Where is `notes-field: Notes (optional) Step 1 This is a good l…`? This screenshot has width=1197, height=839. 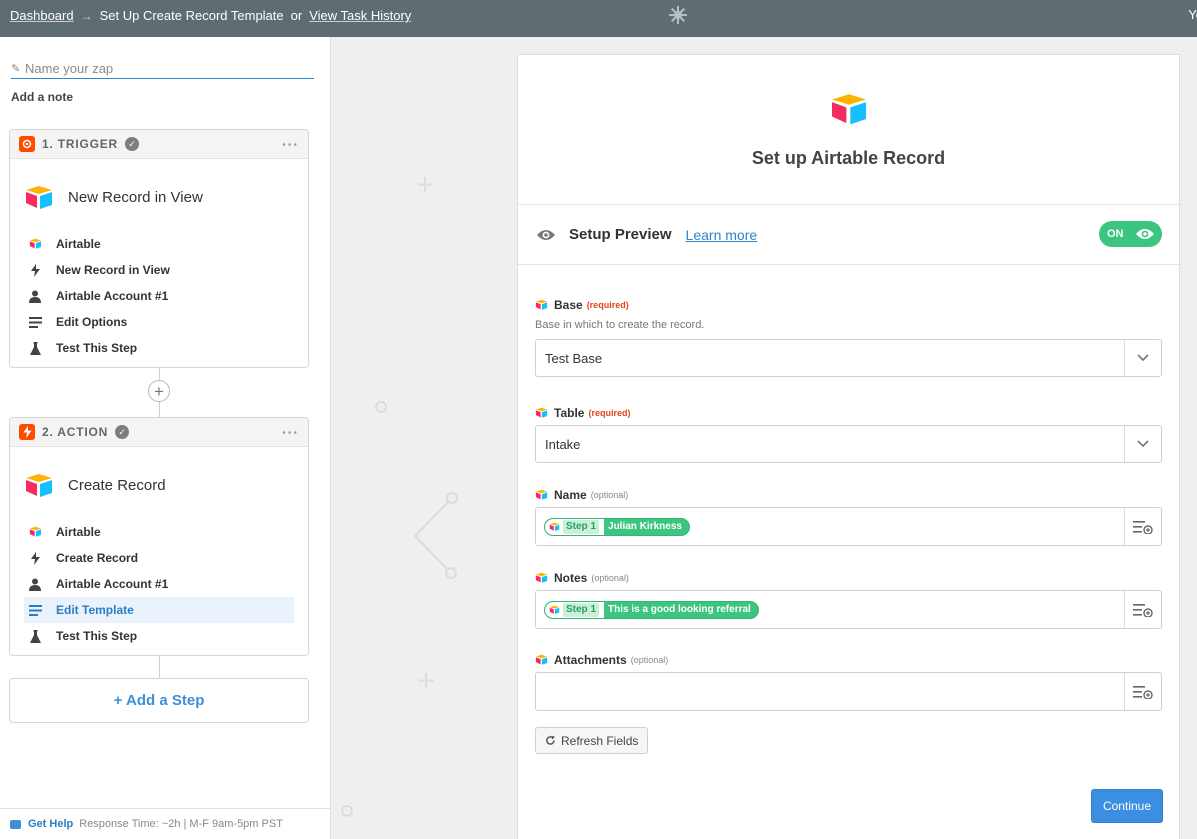 notes-field: Notes (optional) Step 1 This is a good l… is located at coordinates (848, 599).